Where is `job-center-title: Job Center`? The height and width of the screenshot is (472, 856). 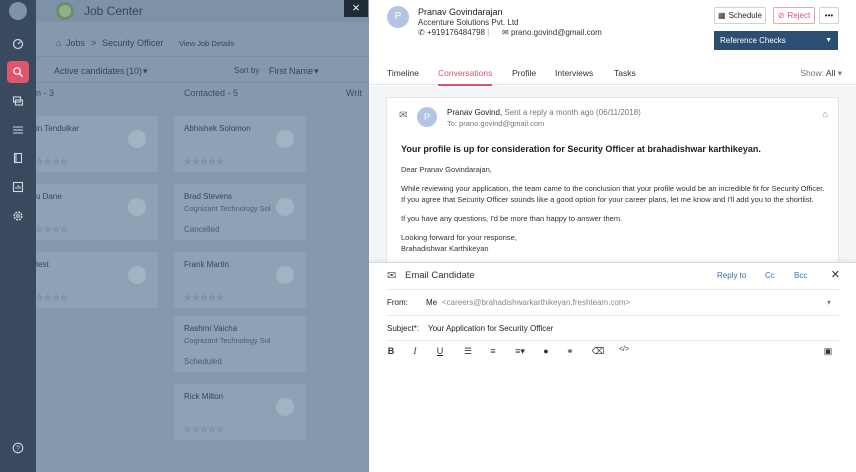
job-center-title: Job Center is located at coordinates (113, 11).